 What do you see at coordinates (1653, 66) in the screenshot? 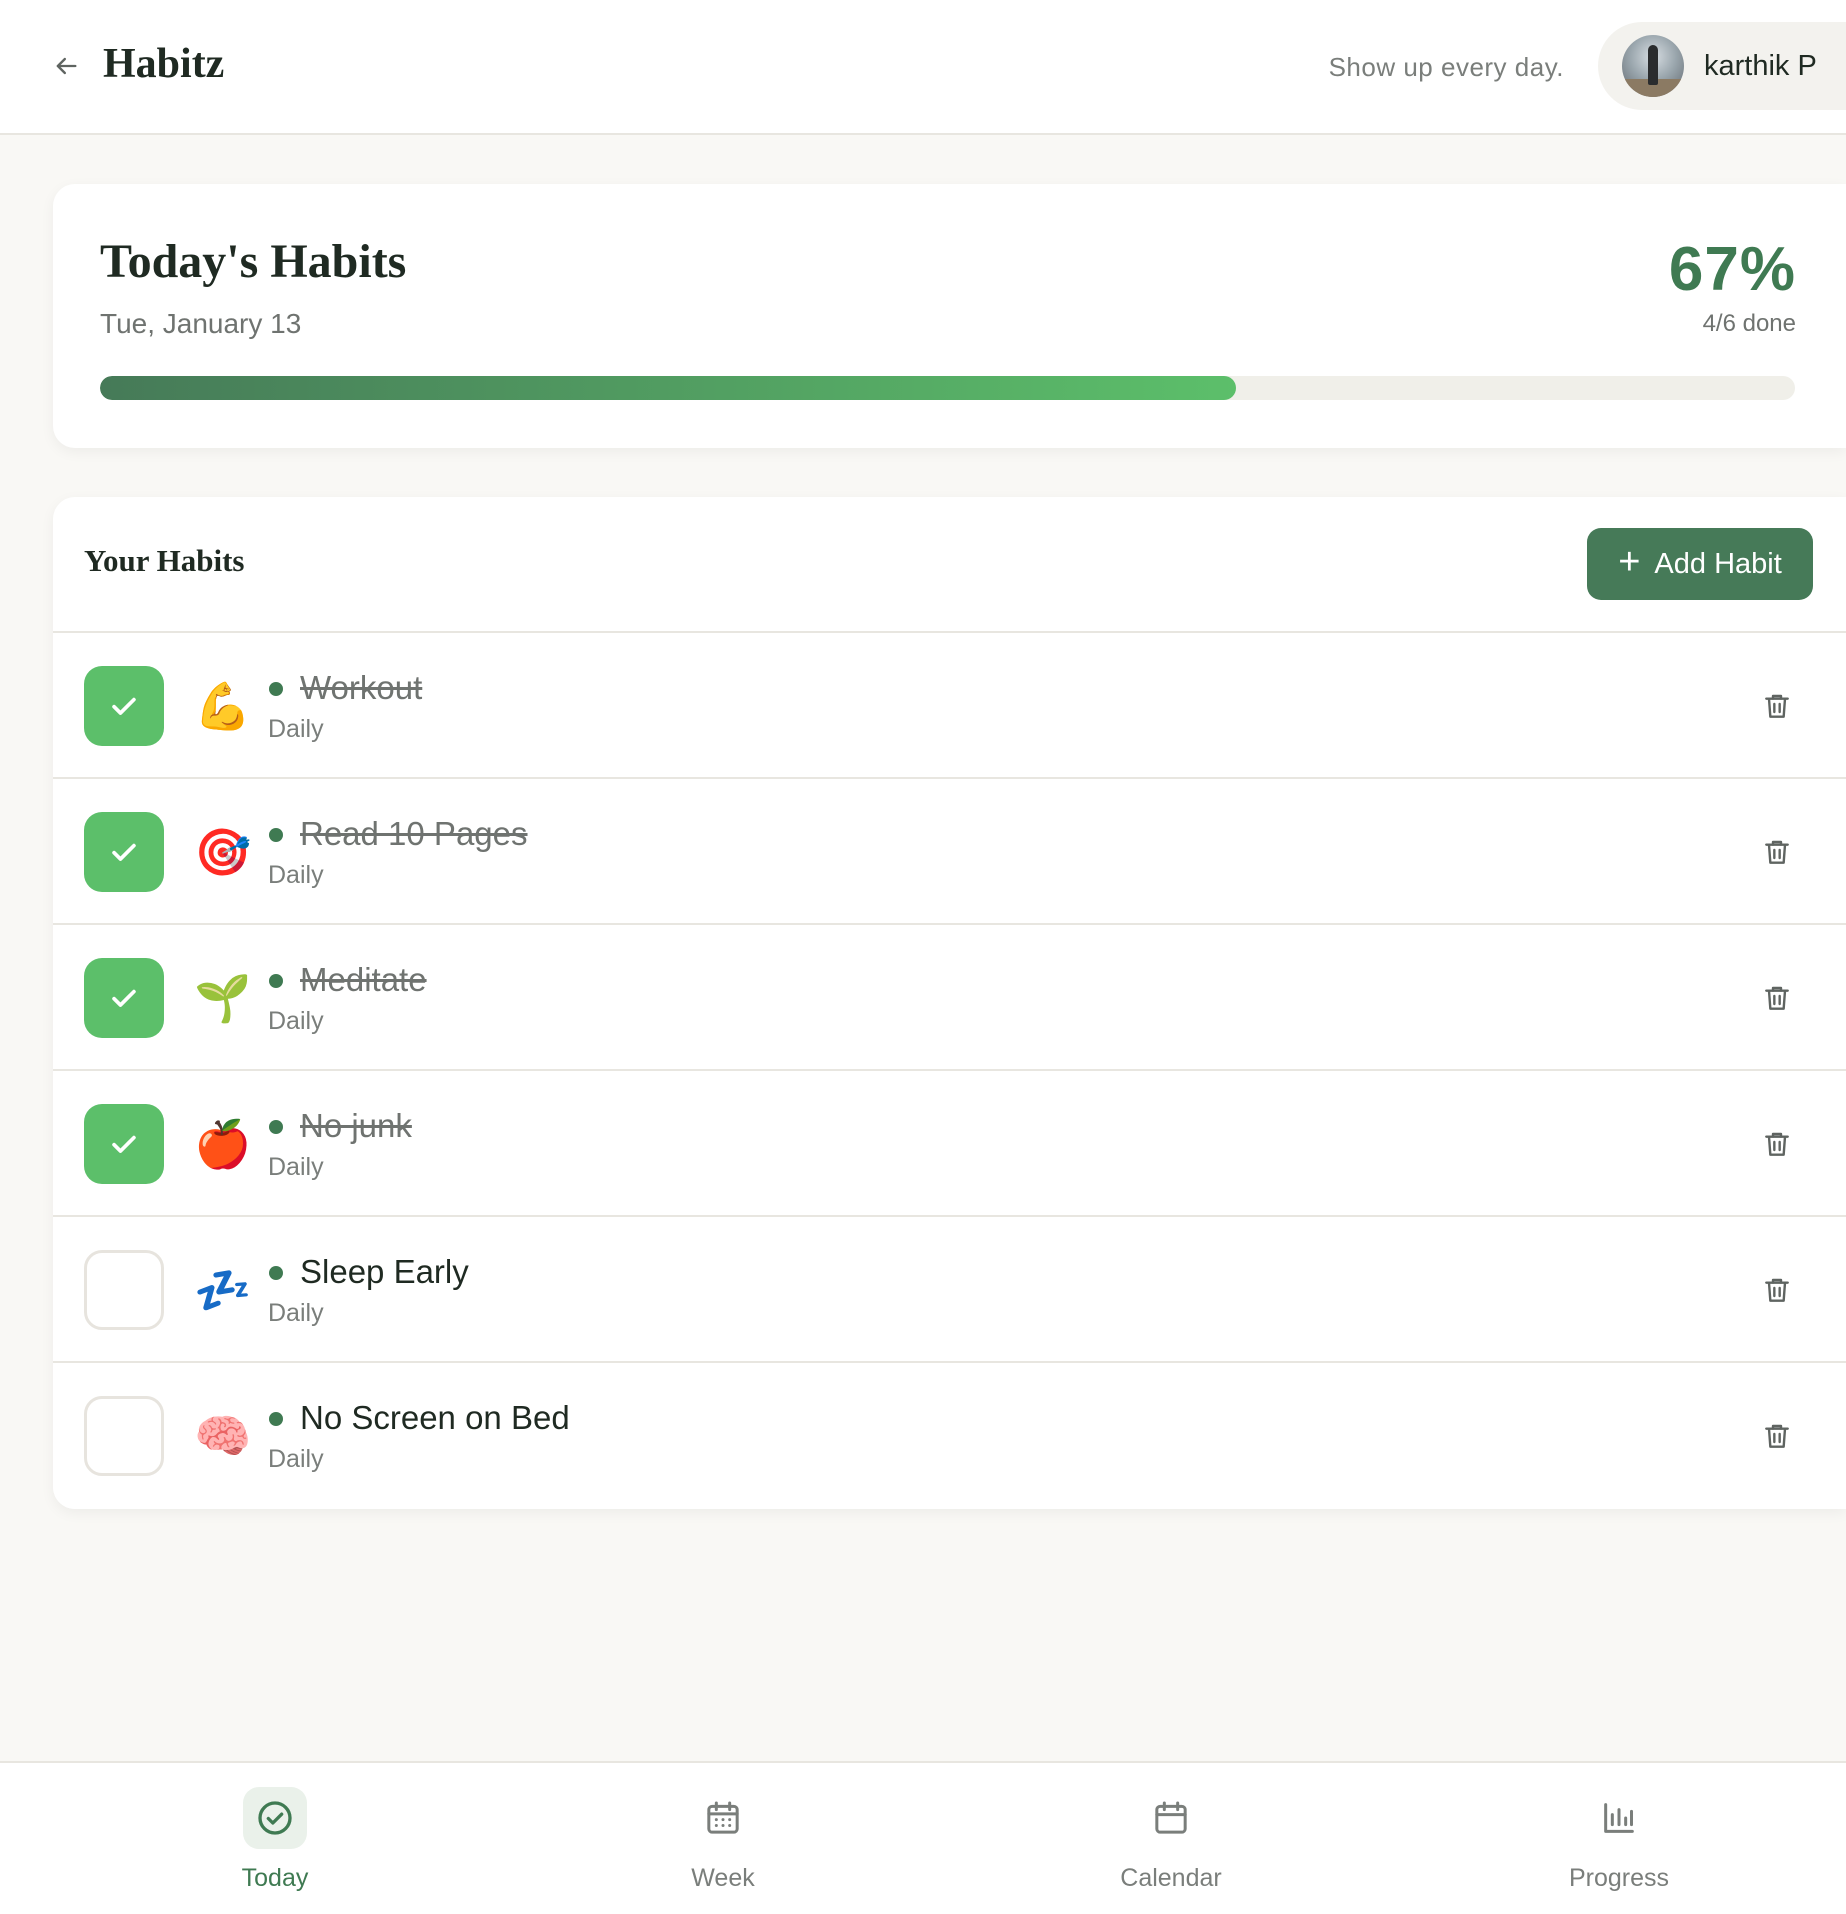
I see `avatar` at bounding box center [1653, 66].